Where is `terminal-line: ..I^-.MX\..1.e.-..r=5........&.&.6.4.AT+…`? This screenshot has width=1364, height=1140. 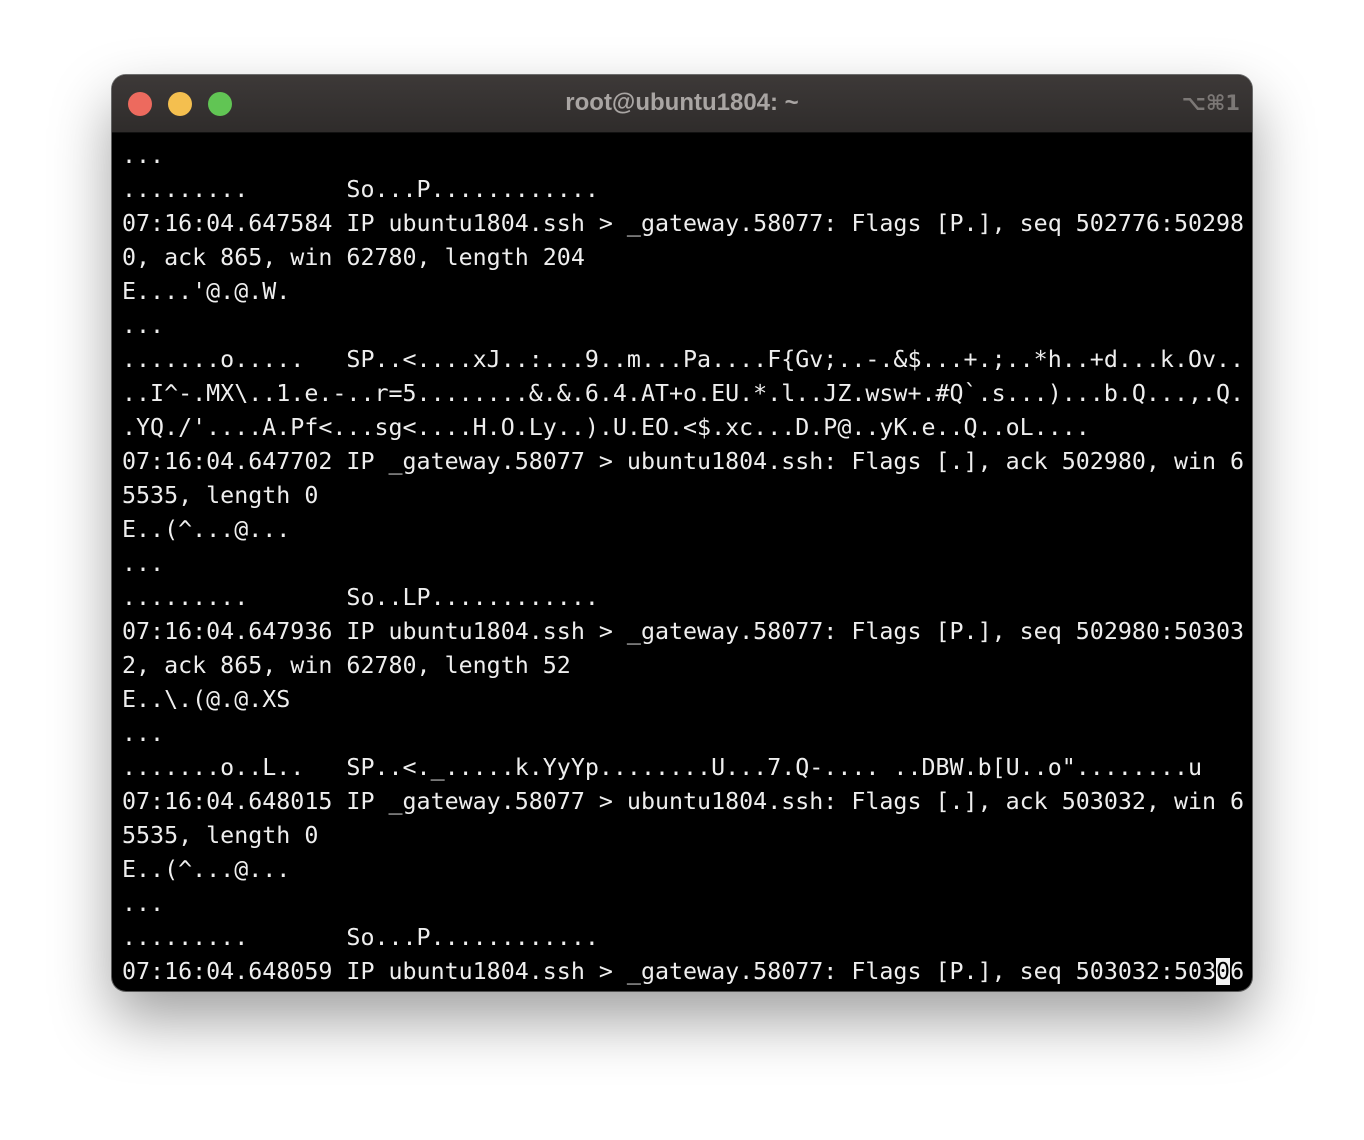 terminal-line: ..I^-.MX\..1.e.-..r=5........&.&.6.4.AT+… is located at coordinates (683, 393).